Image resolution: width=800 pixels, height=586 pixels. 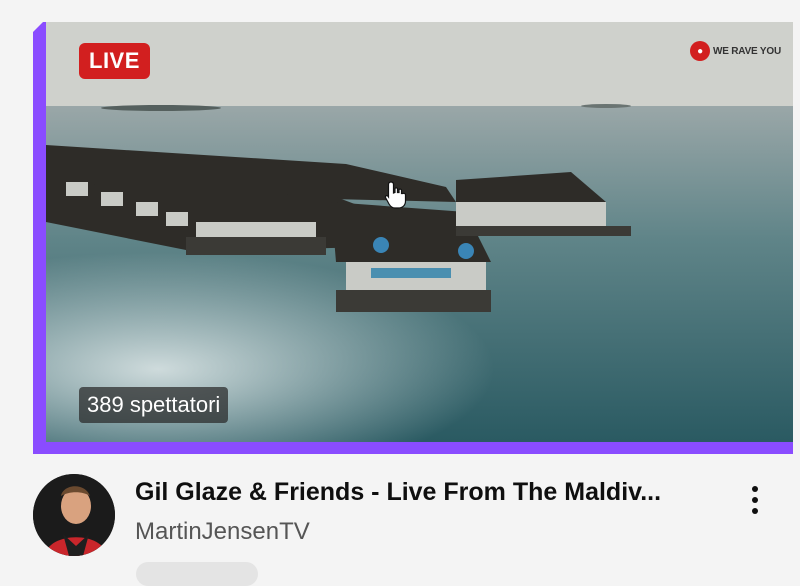 What do you see at coordinates (114, 61) in the screenshot?
I see `live-badge: LIVE` at bounding box center [114, 61].